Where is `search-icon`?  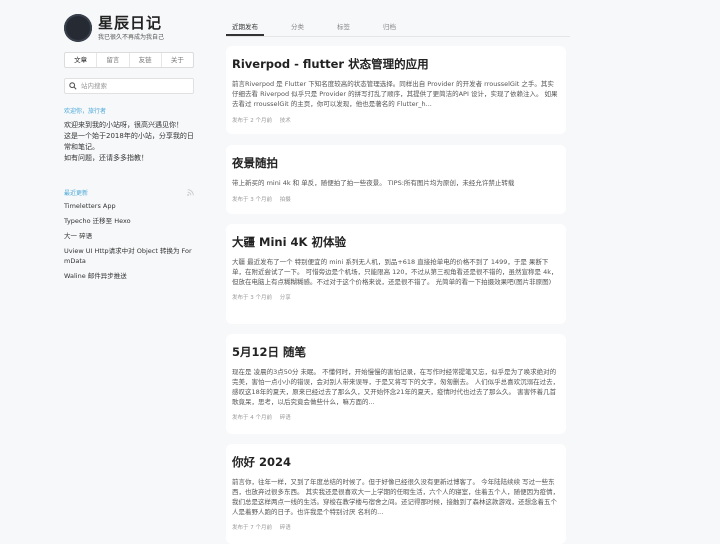 search-icon is located at coordinates (73, 86).